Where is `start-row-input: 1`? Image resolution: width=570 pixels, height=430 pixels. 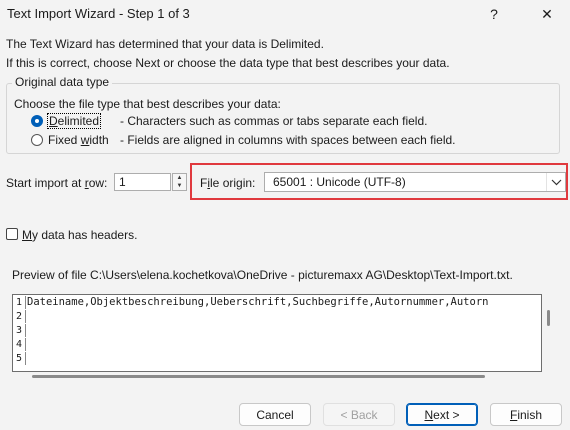
start-row-input: 1 is located at coordinates (142, 182).